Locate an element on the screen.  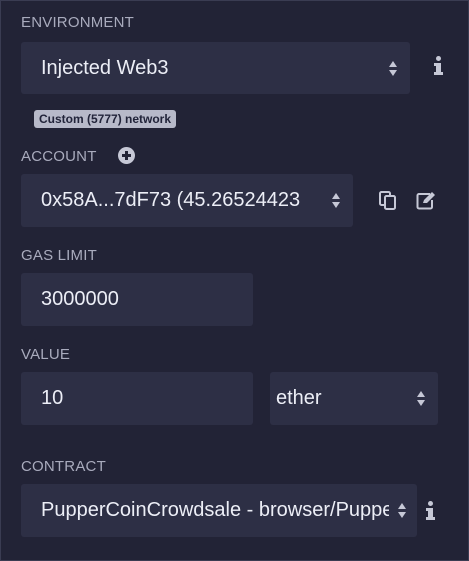
environment-select-value: Injected Web3 is located at coordinates (105, 67).